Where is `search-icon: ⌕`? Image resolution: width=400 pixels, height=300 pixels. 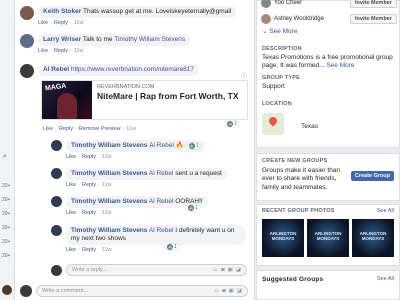
search-icon: ⌕ is located at coordinates (5, 157).